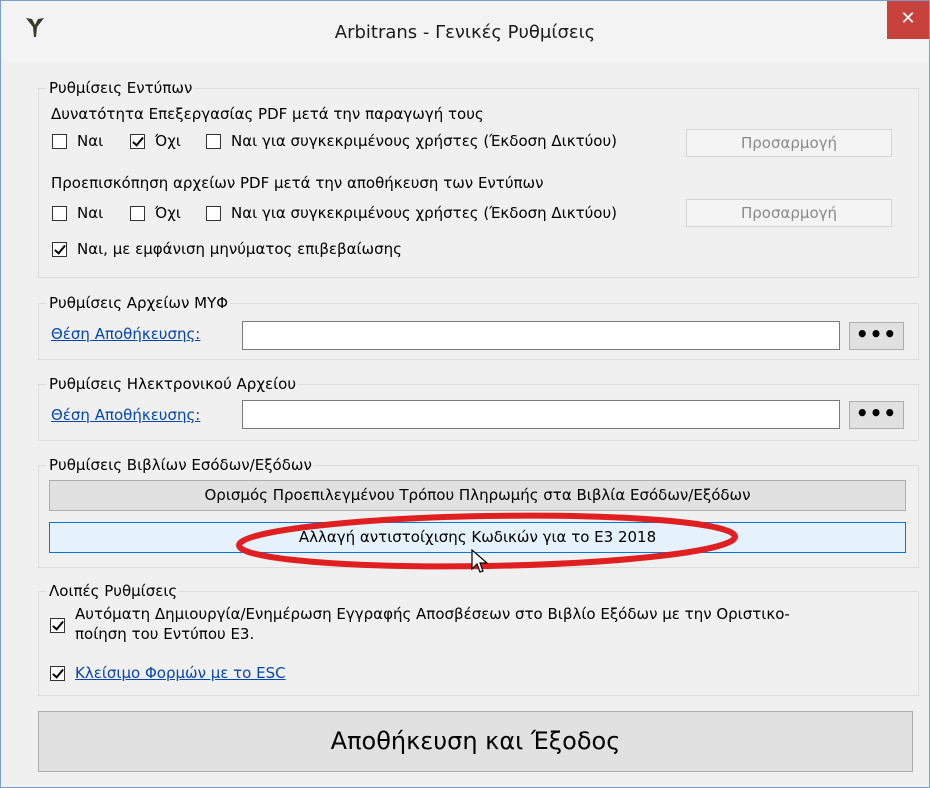 Image resolution: width=930 pixels, height=788 pixels. I want to click on window-title: Arbitrans - Γενικές Ρυθμίσεις, so click(465, 32).